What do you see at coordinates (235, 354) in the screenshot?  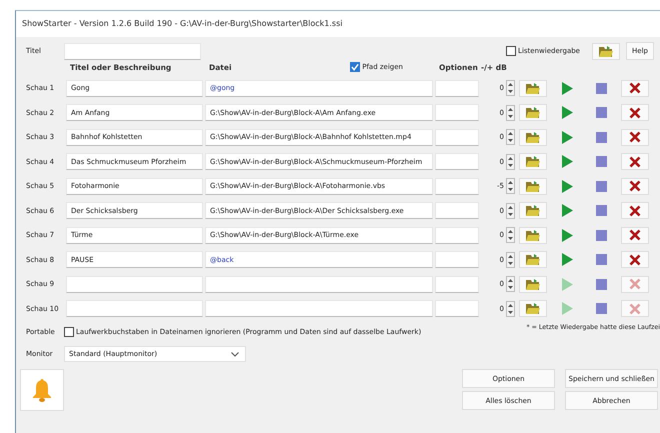 I see `chevron-down-icon` at bounding box center [235, 354].